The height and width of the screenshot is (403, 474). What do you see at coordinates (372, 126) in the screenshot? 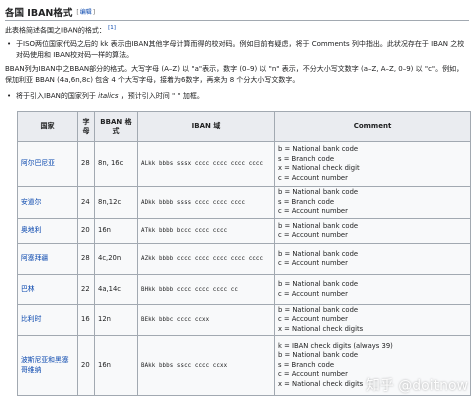
I see `header-comment: Comment` at bounding box center [372, 126].